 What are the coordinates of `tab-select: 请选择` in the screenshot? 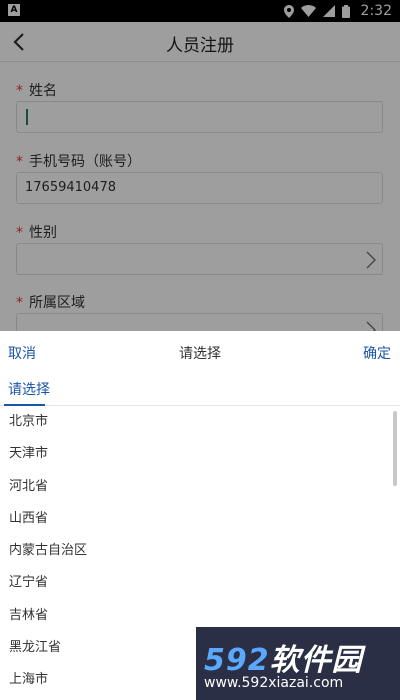 It's located at (29, 392).